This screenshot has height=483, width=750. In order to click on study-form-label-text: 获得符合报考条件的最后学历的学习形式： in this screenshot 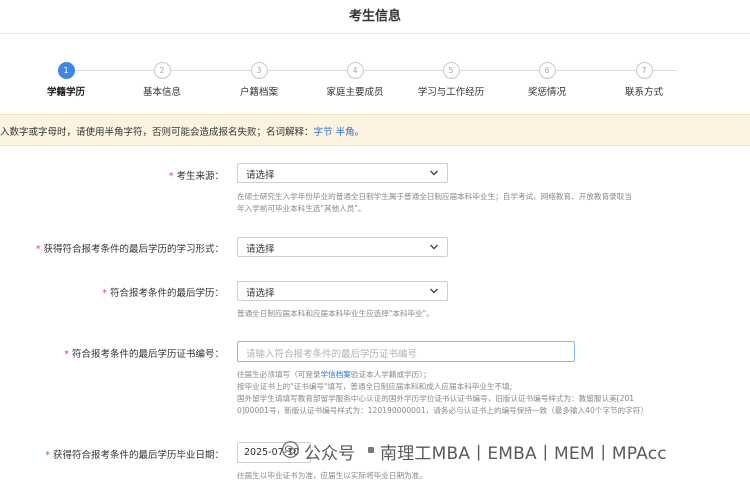, I will do `click(133, 249)`.